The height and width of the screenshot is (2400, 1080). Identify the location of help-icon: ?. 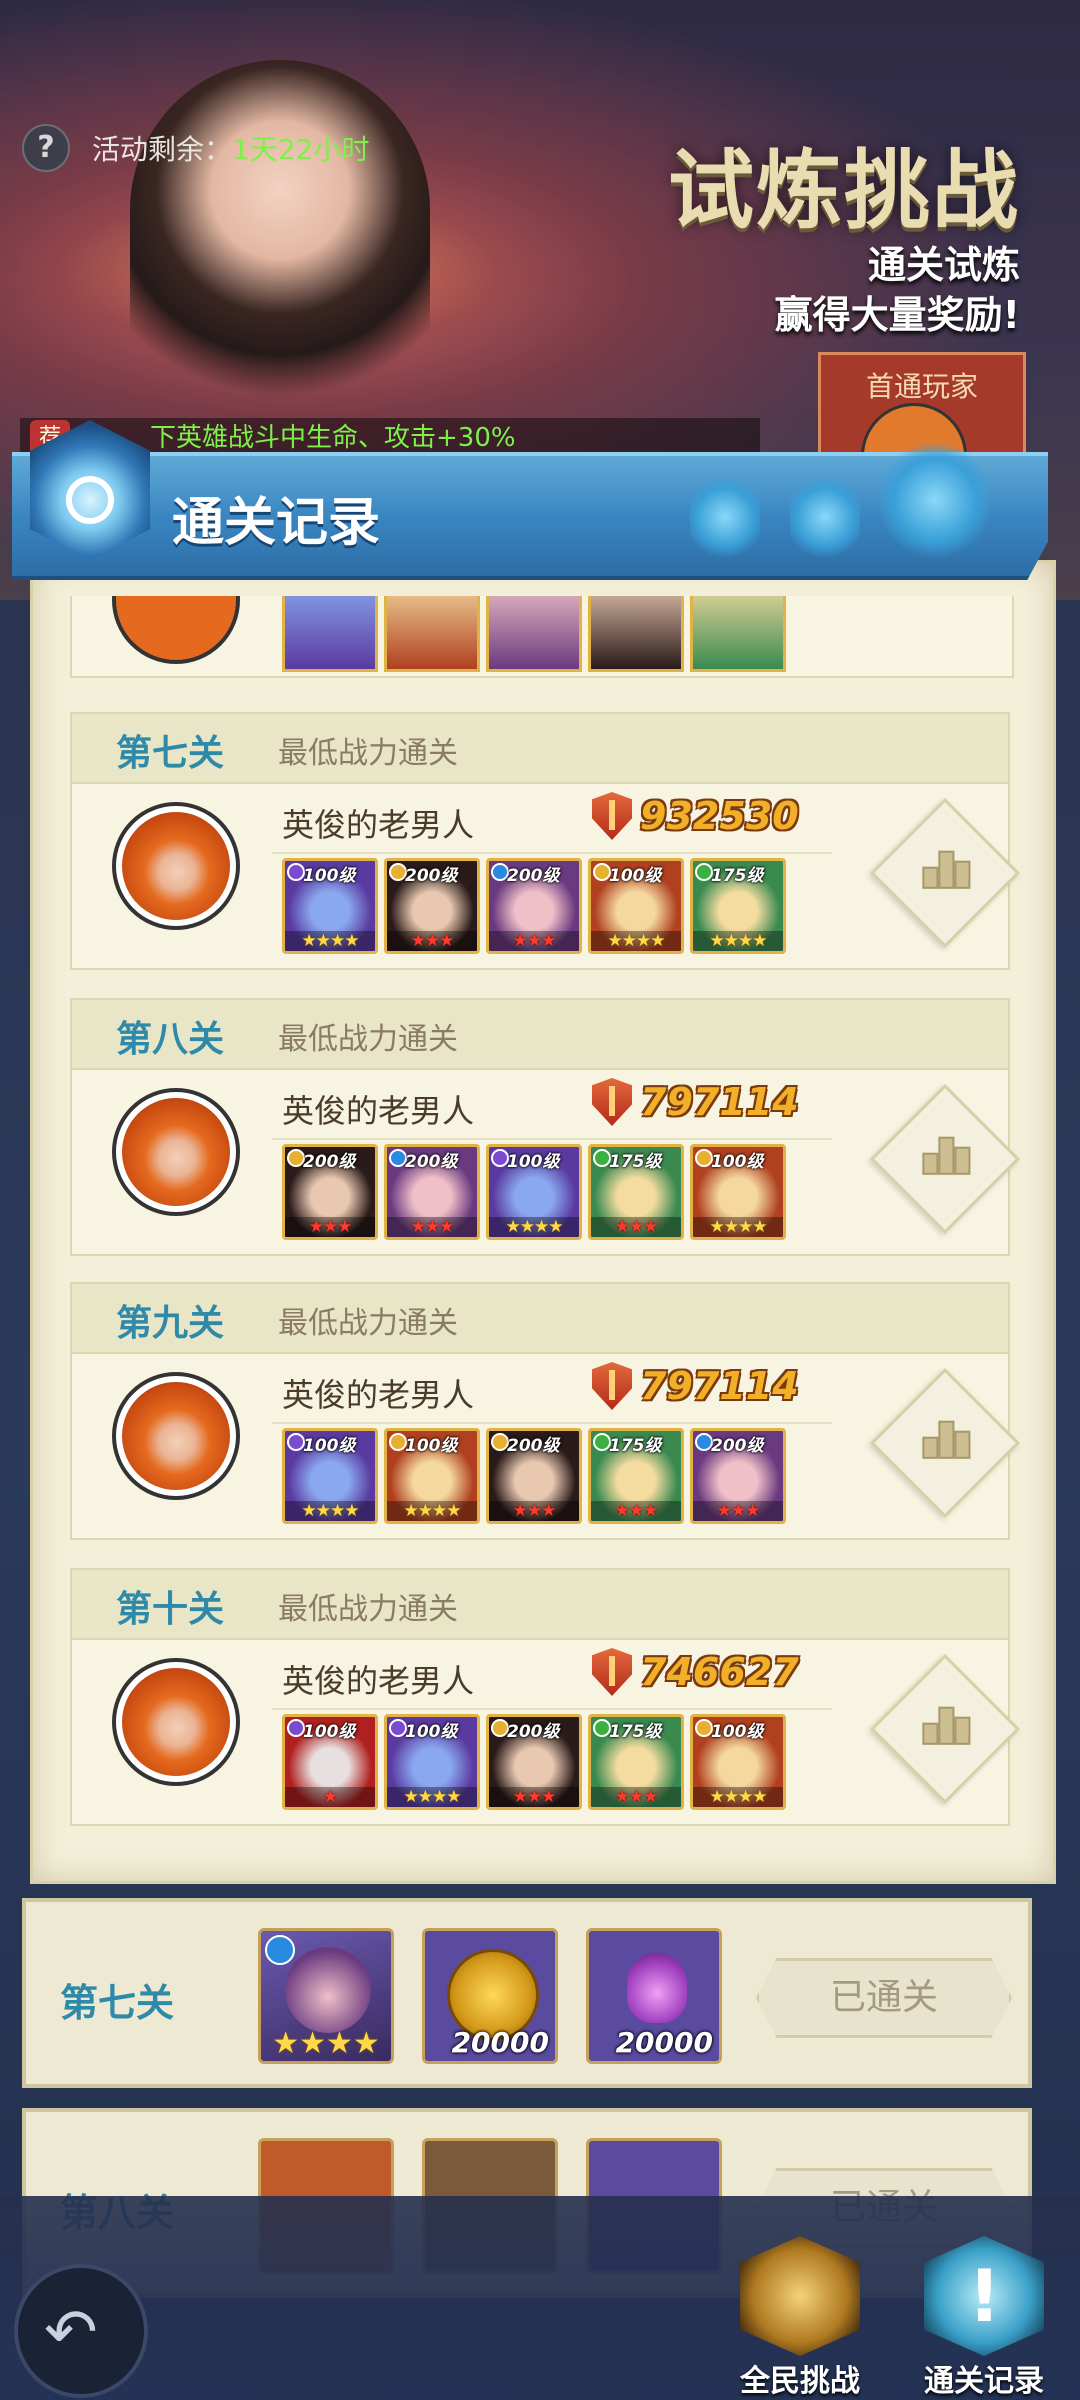
(46, 148).